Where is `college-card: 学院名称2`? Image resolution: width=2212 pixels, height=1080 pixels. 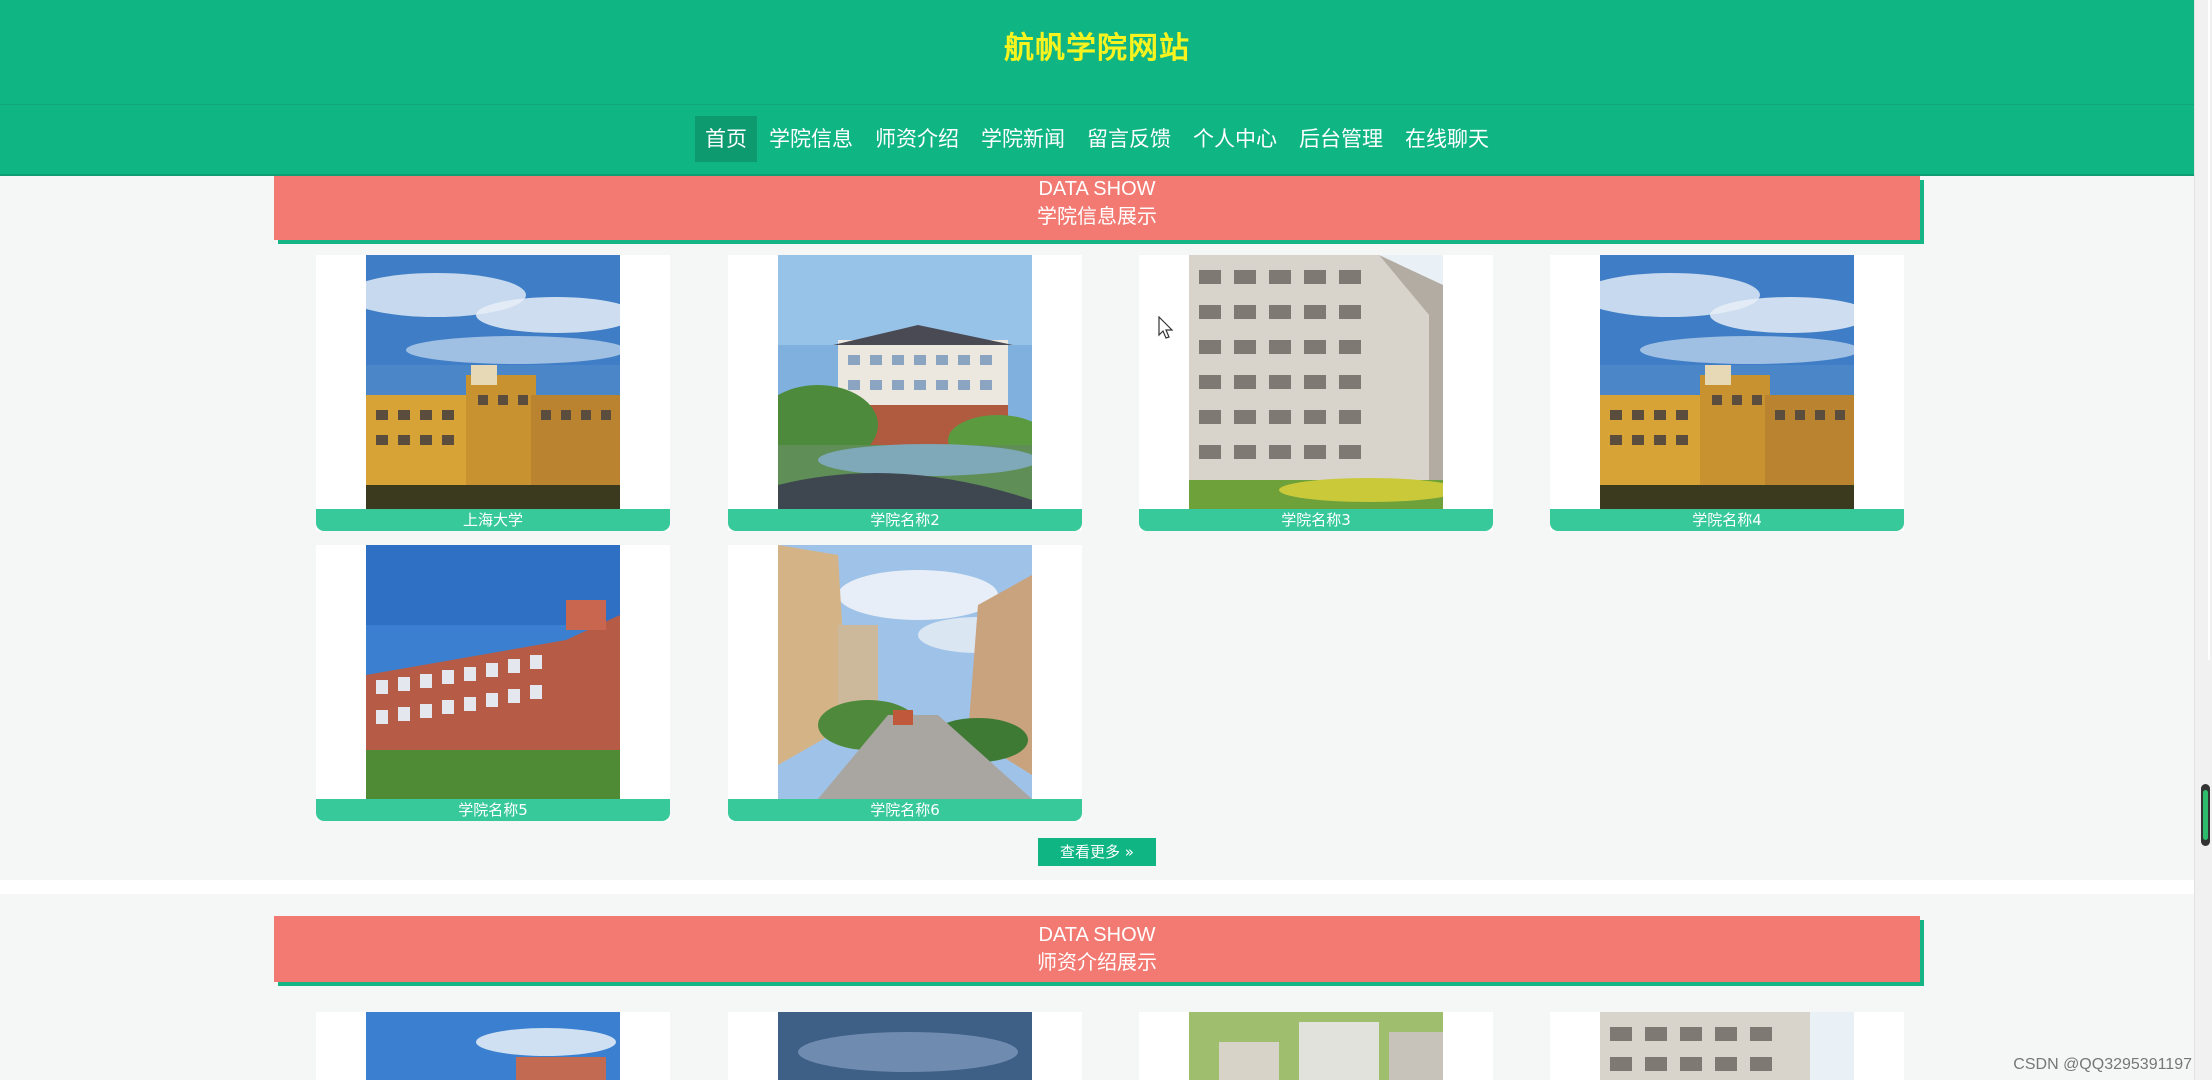
college-card: 学院名称2 is located at coordinates (905, 393).